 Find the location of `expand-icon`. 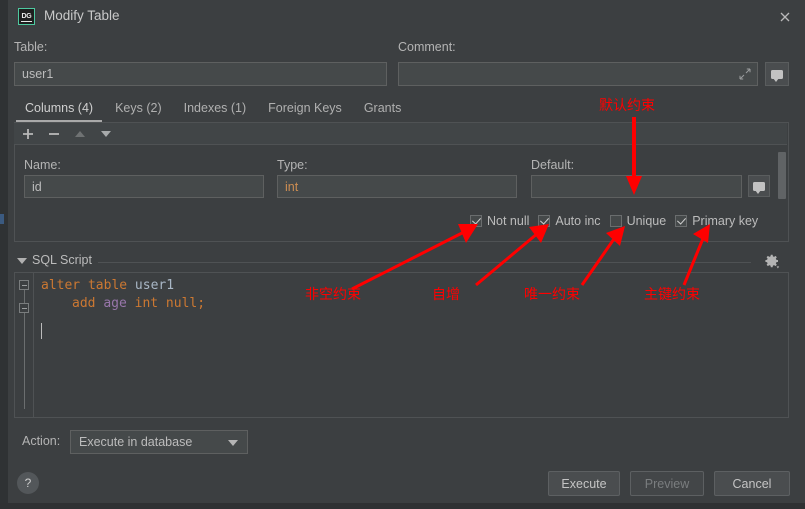

expand-icon is located at coordinates (745, 74).